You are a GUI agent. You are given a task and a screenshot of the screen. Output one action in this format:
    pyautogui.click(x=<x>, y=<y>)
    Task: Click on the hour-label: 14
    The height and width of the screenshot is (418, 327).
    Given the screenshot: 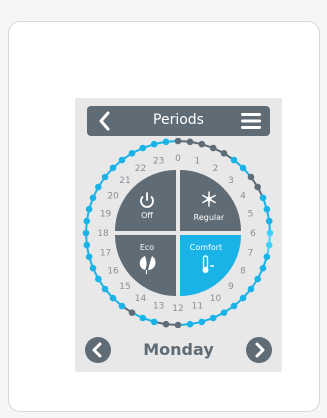 What is the action you would take?
    pyautogui.click(x=141, y=299)
    